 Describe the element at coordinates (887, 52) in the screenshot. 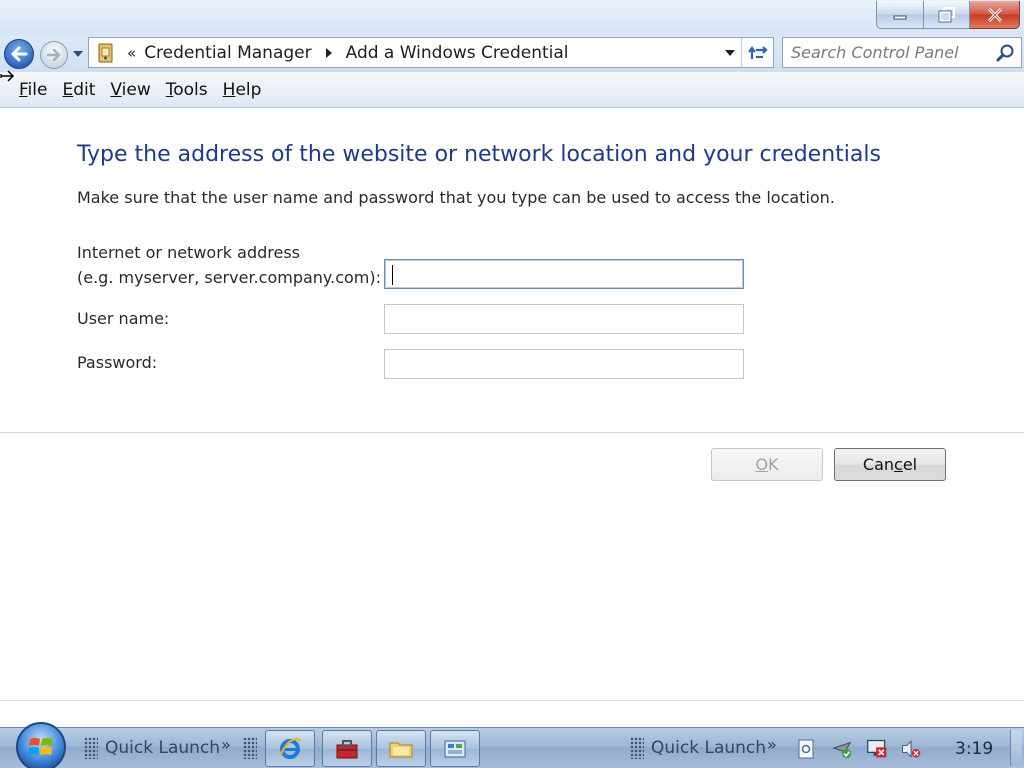

I see `search-input` at that location.